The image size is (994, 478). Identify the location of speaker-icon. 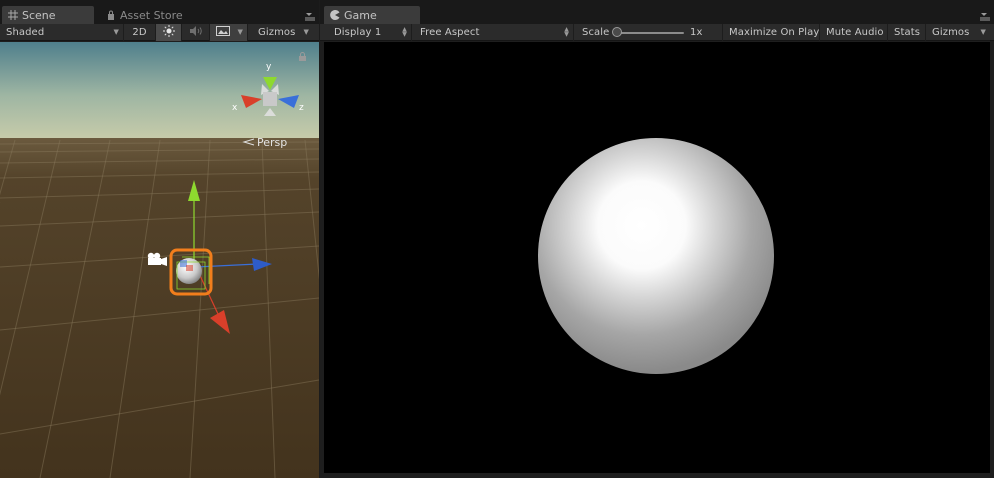
(196, 32).